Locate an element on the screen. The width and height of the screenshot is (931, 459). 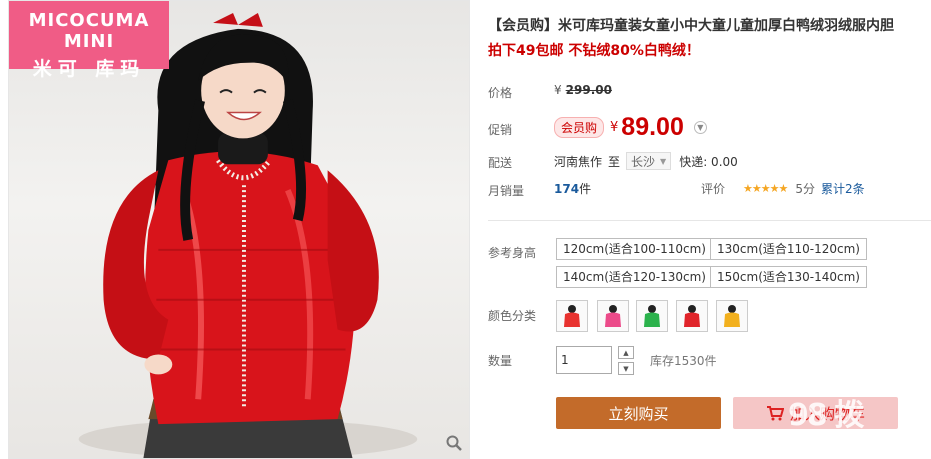
product-promo-text: 拍下49包邮 不钻绒80%白鸭绒！ is located at coordinates (594, 51).